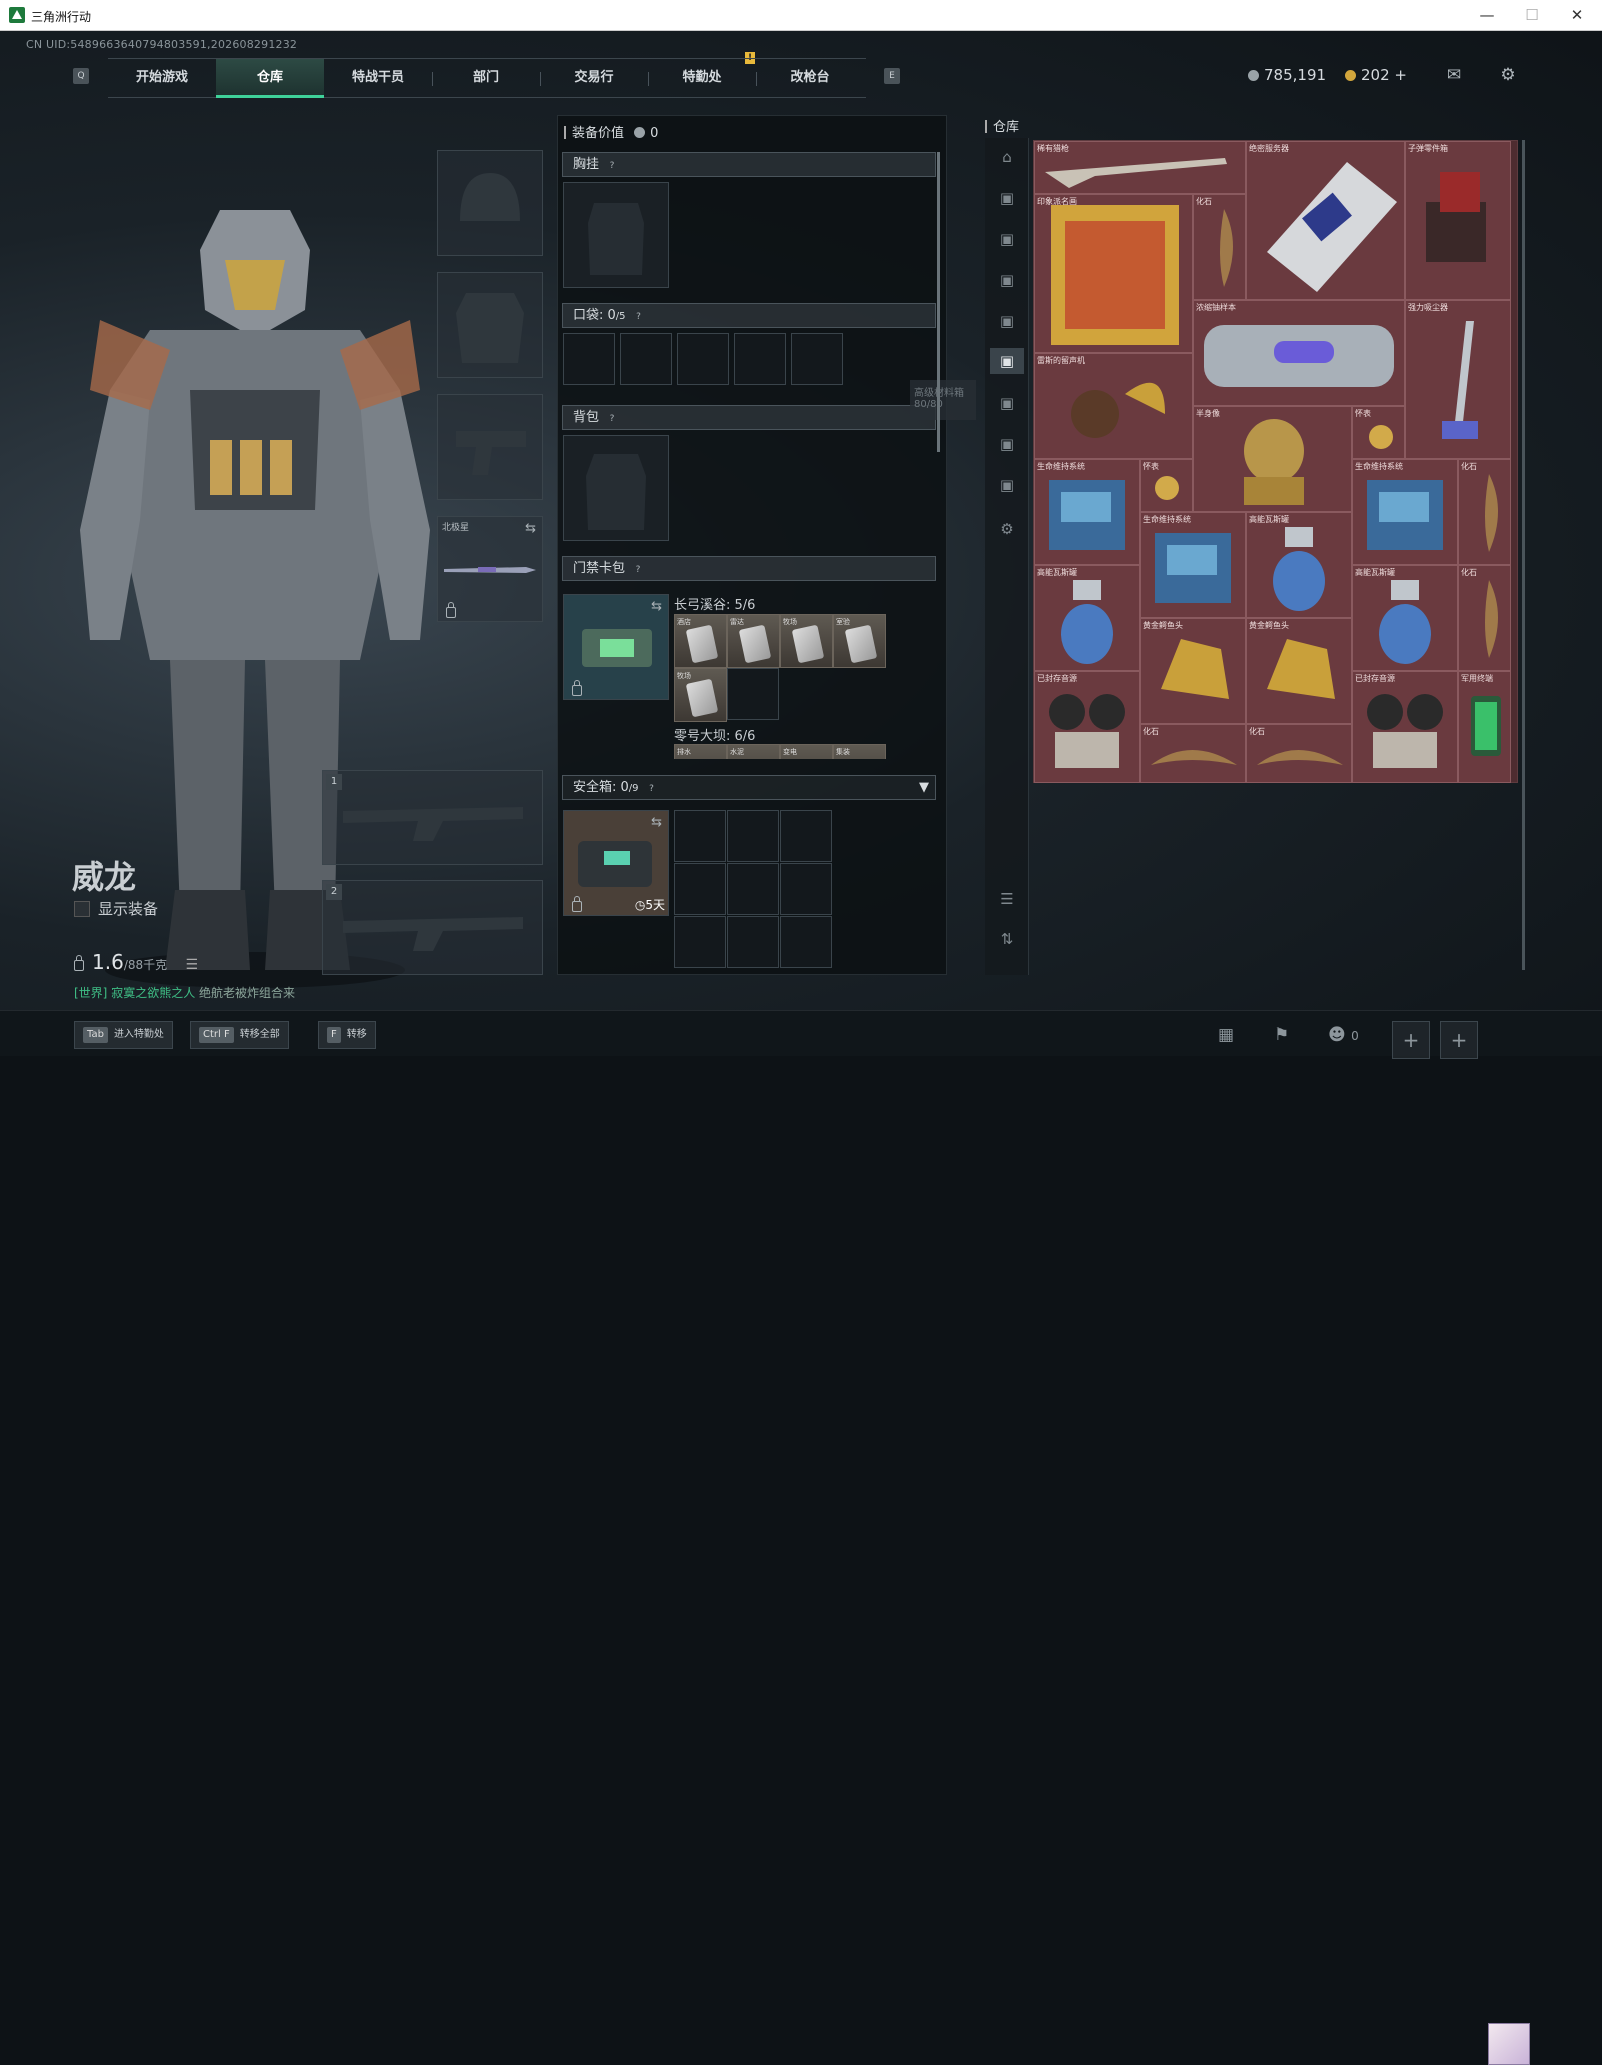  I want to click on checkbox, so click(82, 909).